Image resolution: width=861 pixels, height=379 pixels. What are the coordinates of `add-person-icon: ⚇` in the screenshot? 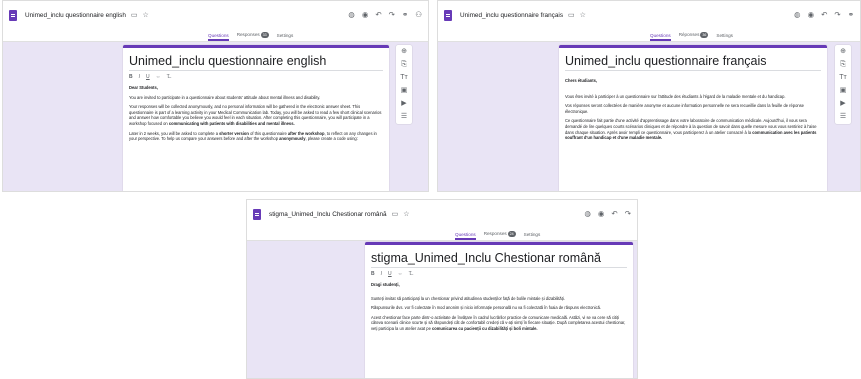 It's located at (418, 14).